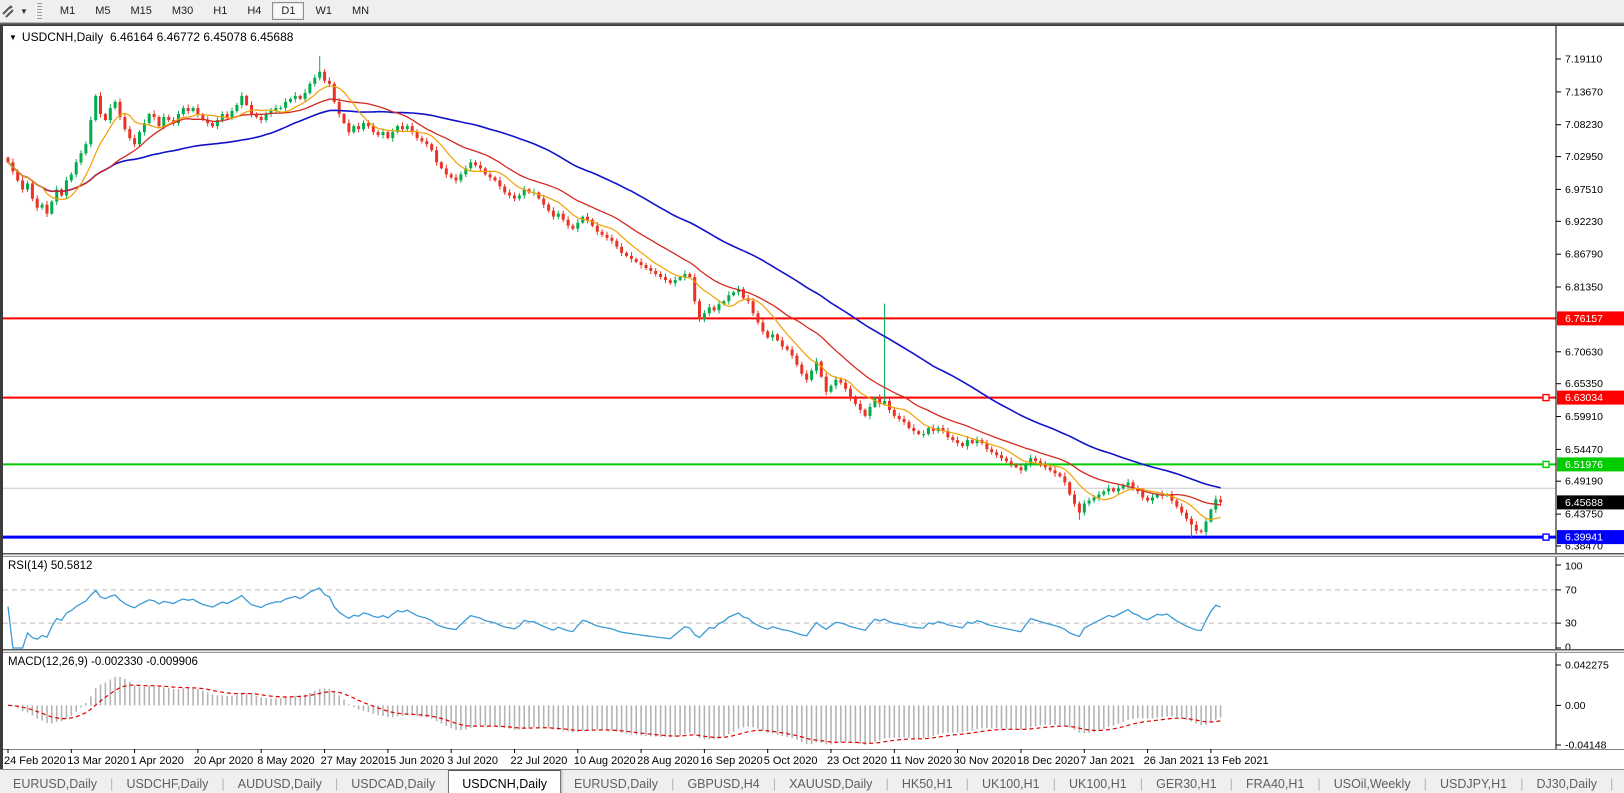 This screenshot has height=793, width=1624. What do you see at coordinates (10, 11) in the screenshot?
I see `chart-cursor-tool-icon` at bounding box center [10, 11].